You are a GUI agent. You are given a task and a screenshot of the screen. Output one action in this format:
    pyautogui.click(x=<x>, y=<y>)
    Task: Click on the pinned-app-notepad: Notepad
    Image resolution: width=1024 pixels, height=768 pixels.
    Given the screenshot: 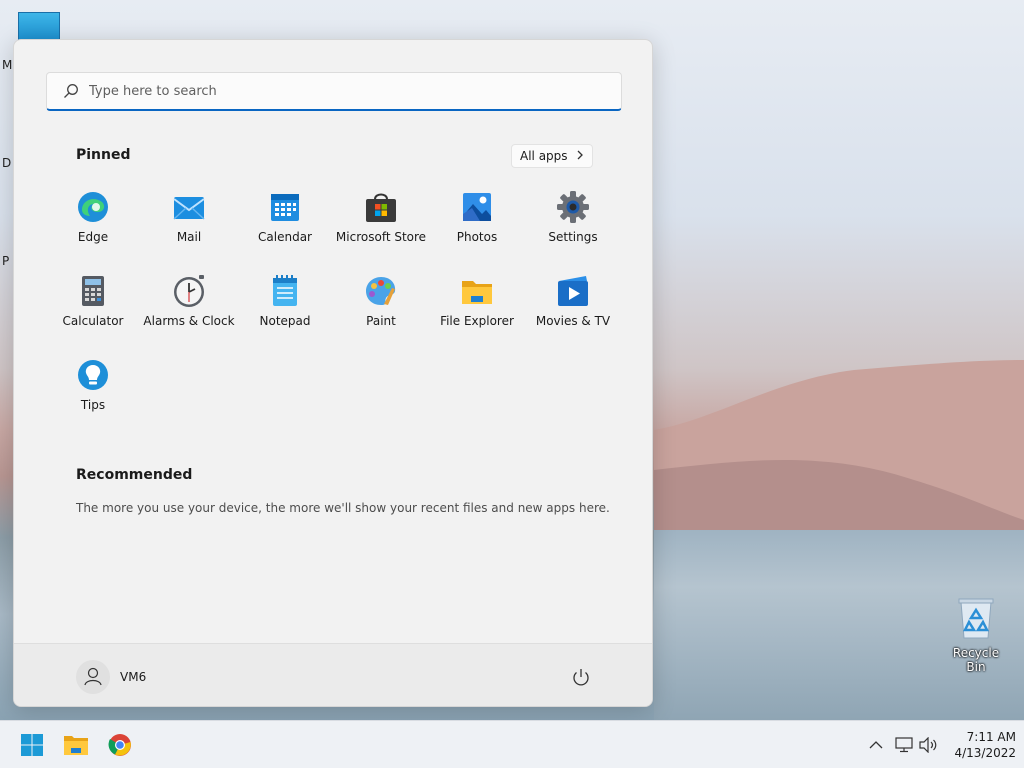 What is the action you would take?
    pyautogui.click(x=285, y=308)
    